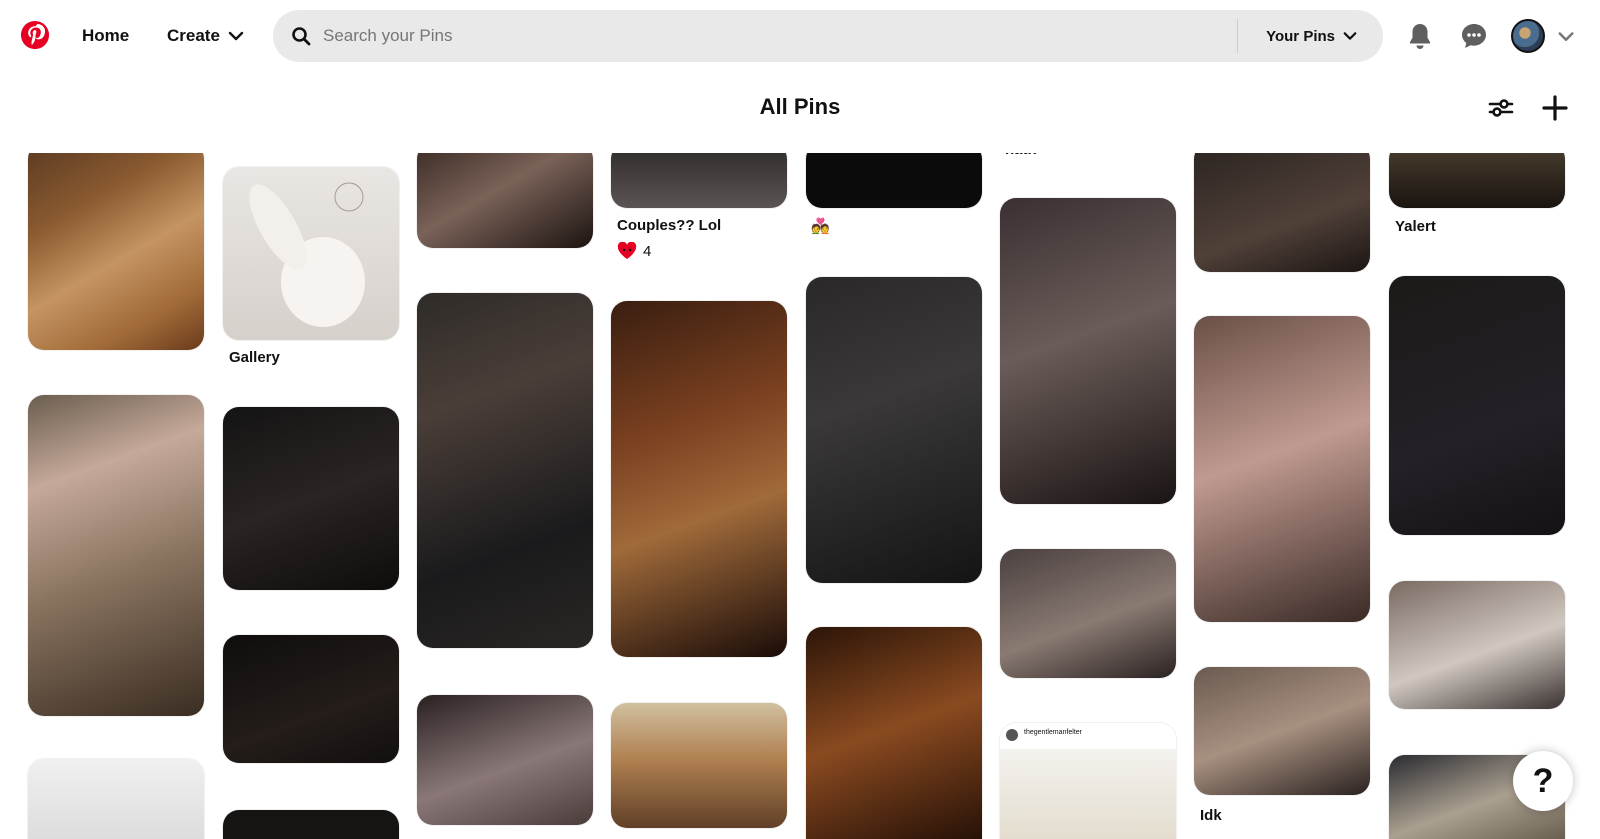 The height and width of the screenshot is (839, 1600). What do you see at coordinates (779, 36) in the screenshot?
I see `search-input` at bounding box center [779, 36].